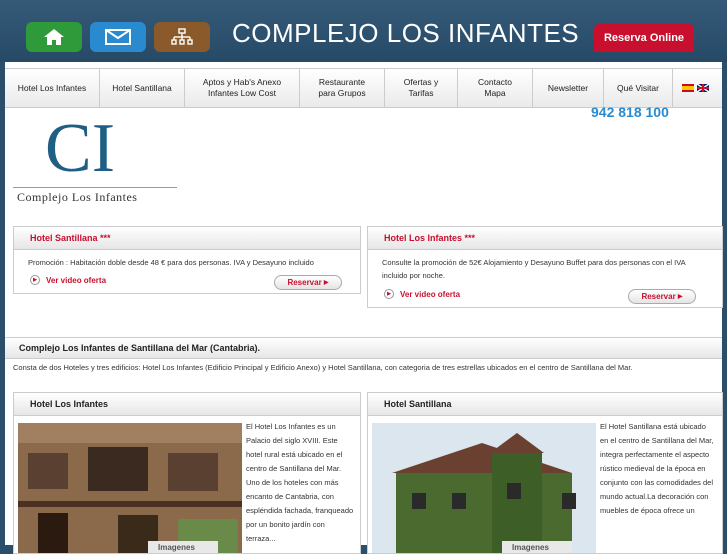 Image resolution: width=727 pixels, height=554 pixels. What do you see at coordinates (702, 88) in the screenshot?
I see `english-flag-icon` at bounding box center [702, 88].